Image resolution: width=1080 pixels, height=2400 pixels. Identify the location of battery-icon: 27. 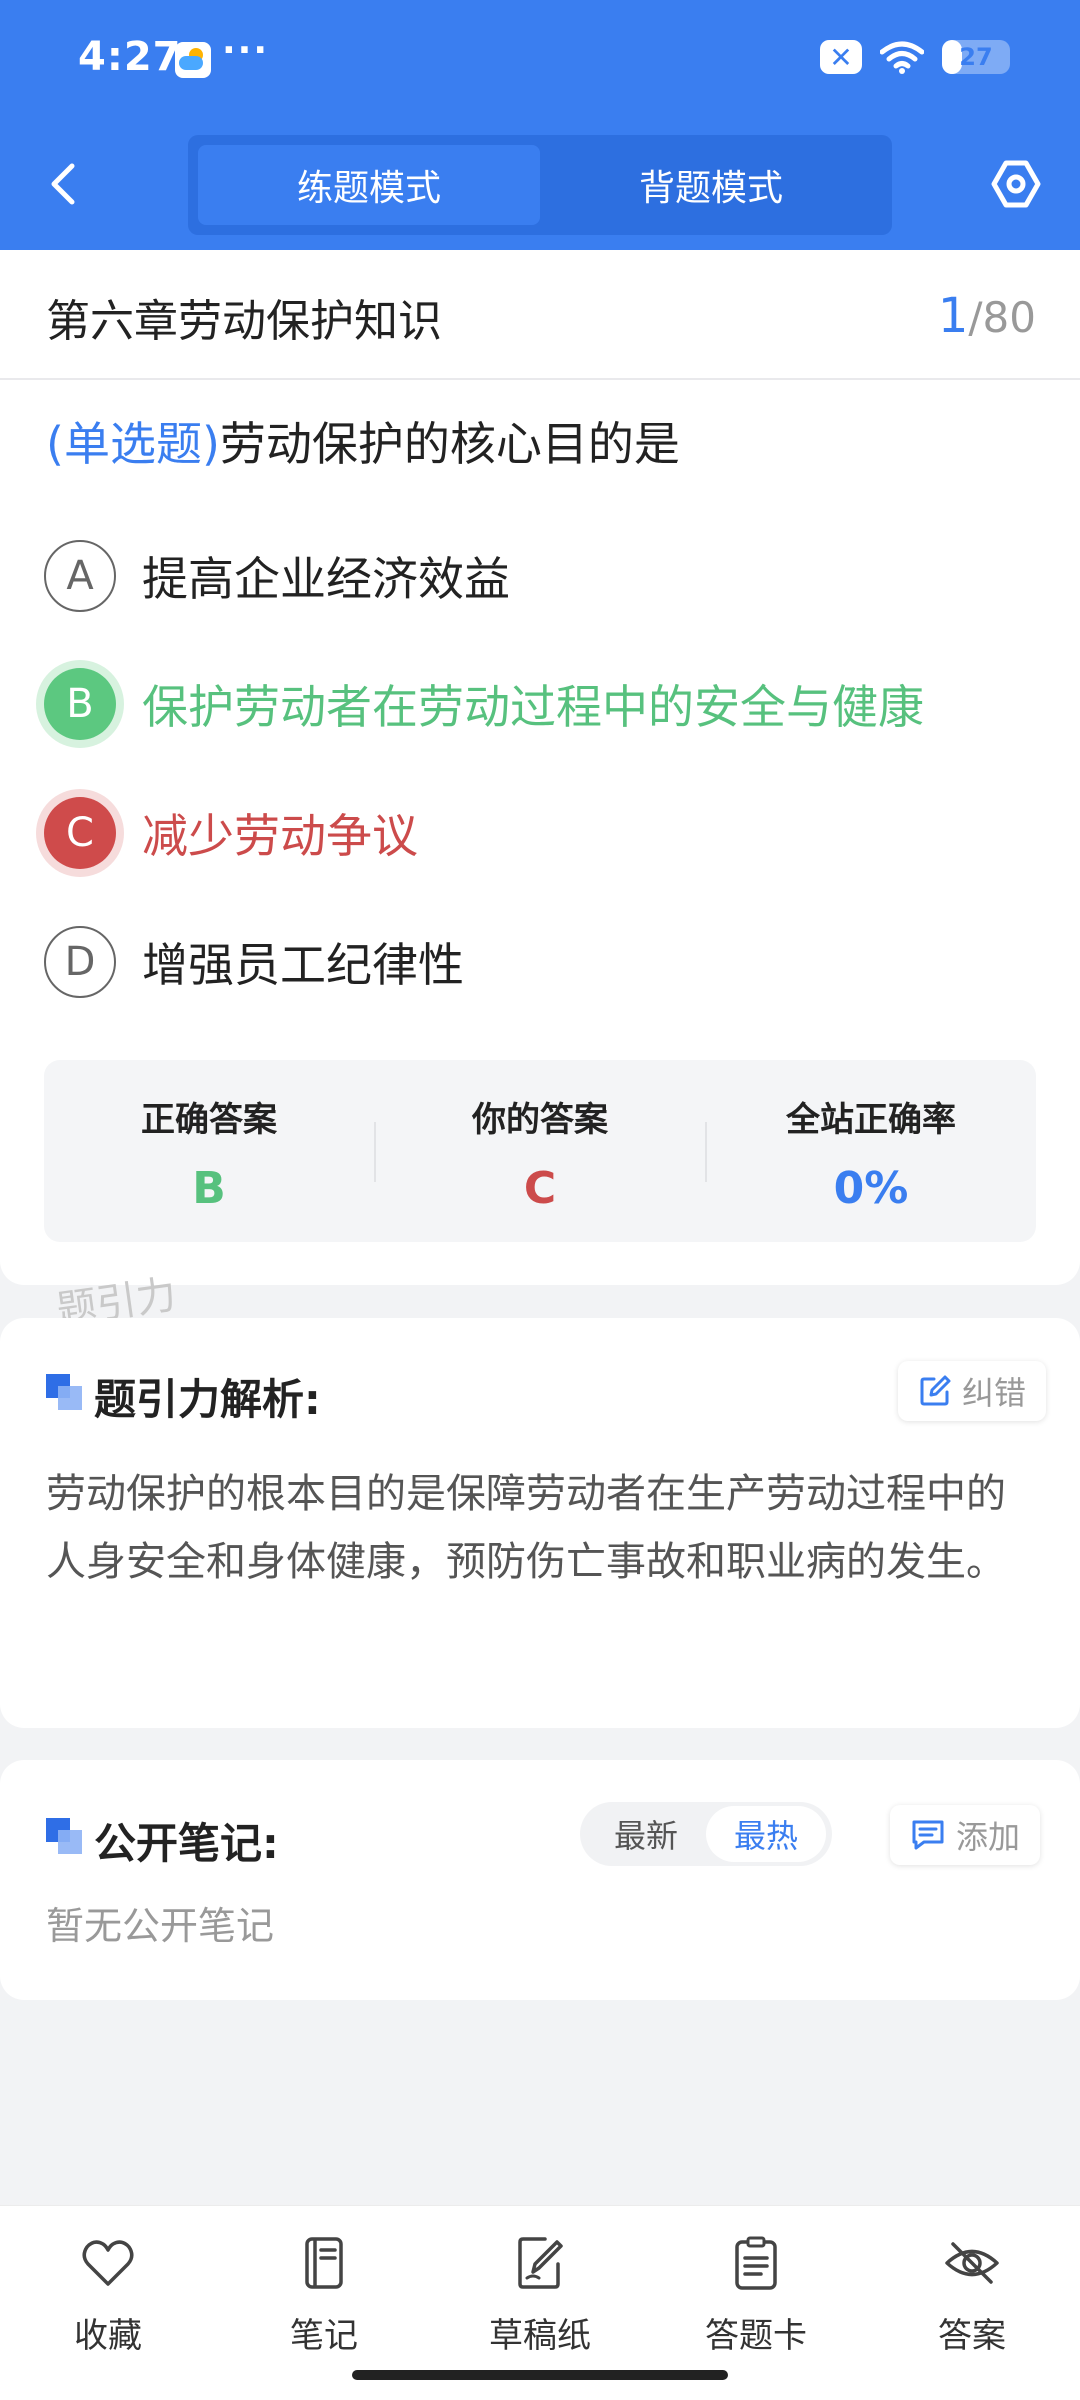
(976, 57).